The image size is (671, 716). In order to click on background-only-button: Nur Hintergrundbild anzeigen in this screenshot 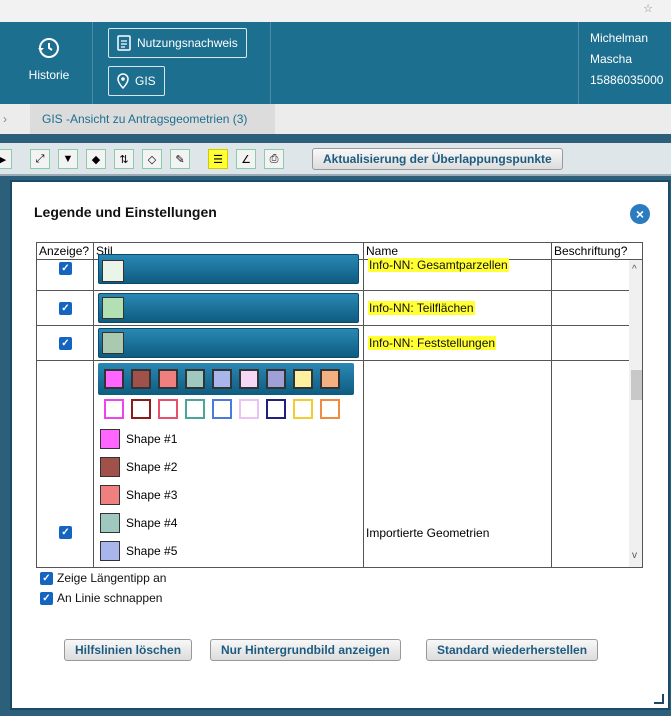, I will do `click(305, 650)`.